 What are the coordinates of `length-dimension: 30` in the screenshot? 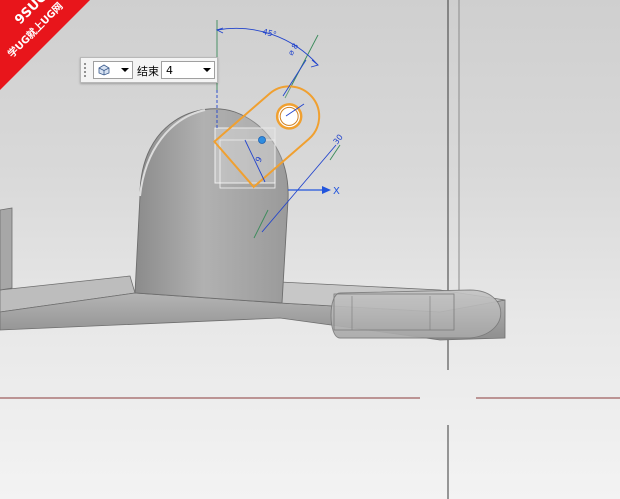 It's located at (337, 140).